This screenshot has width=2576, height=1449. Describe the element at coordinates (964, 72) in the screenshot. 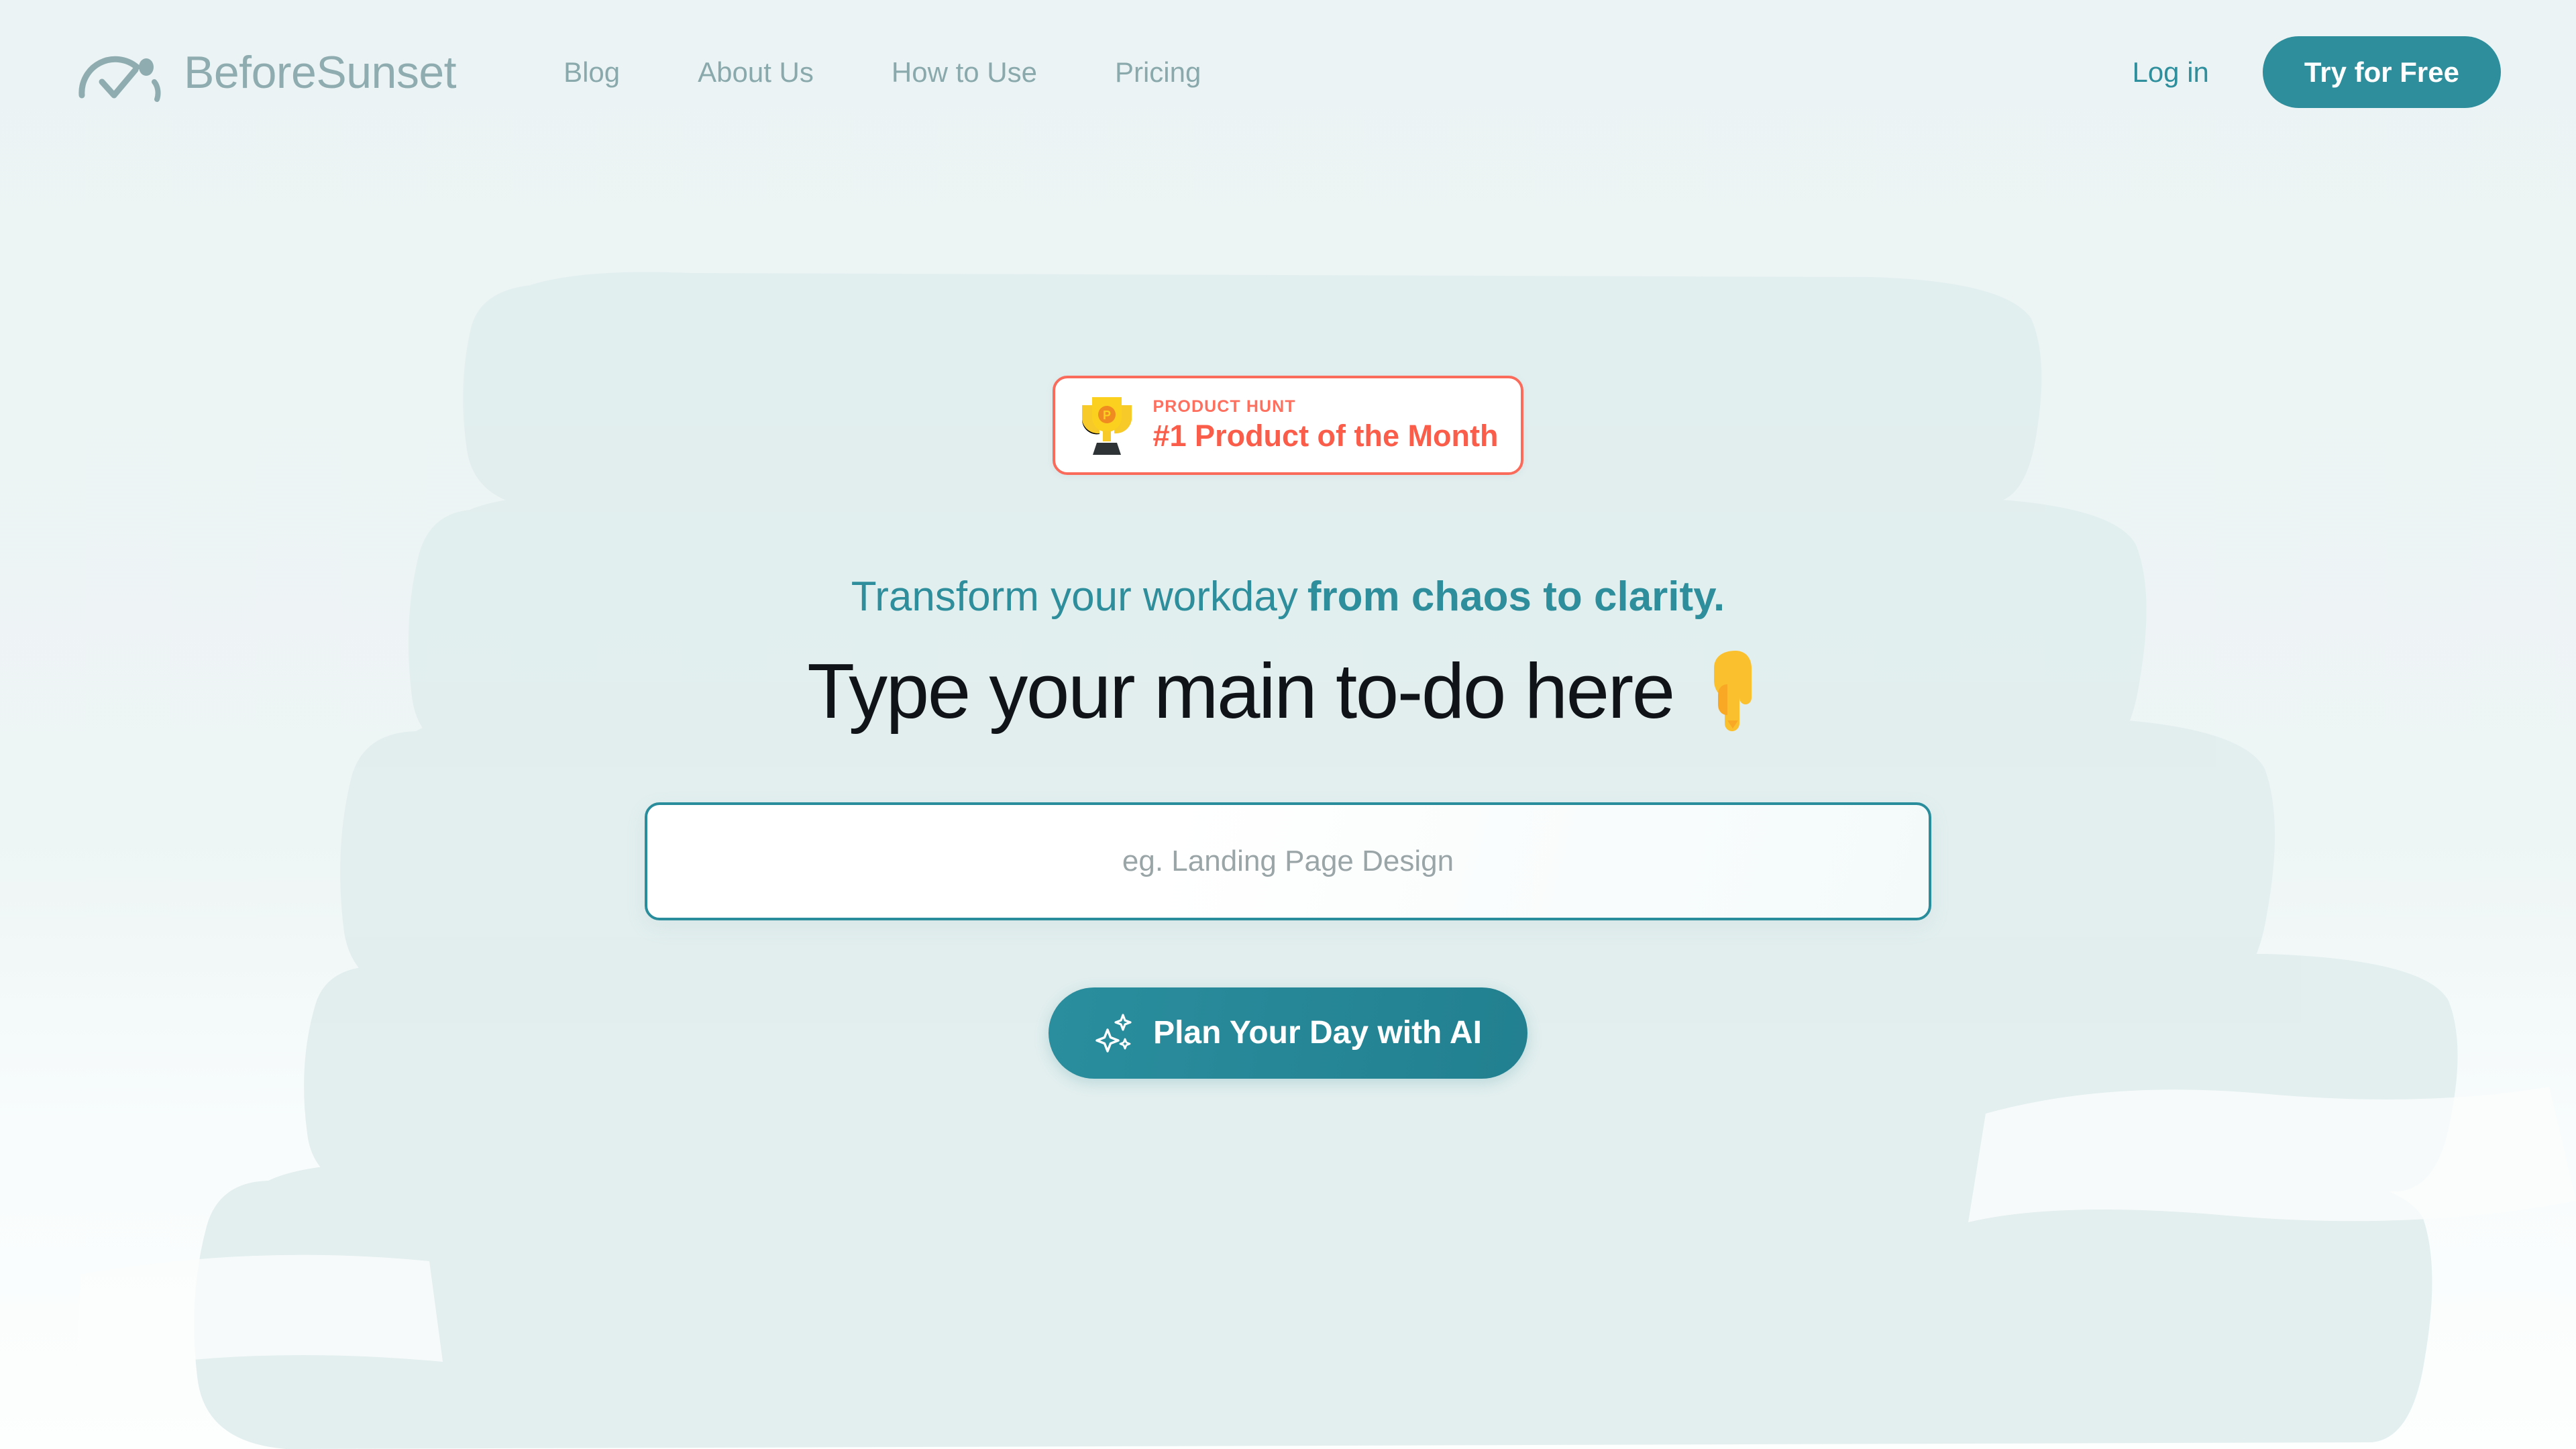

I see `nav-link-how-to-use: How to Use` at that location.